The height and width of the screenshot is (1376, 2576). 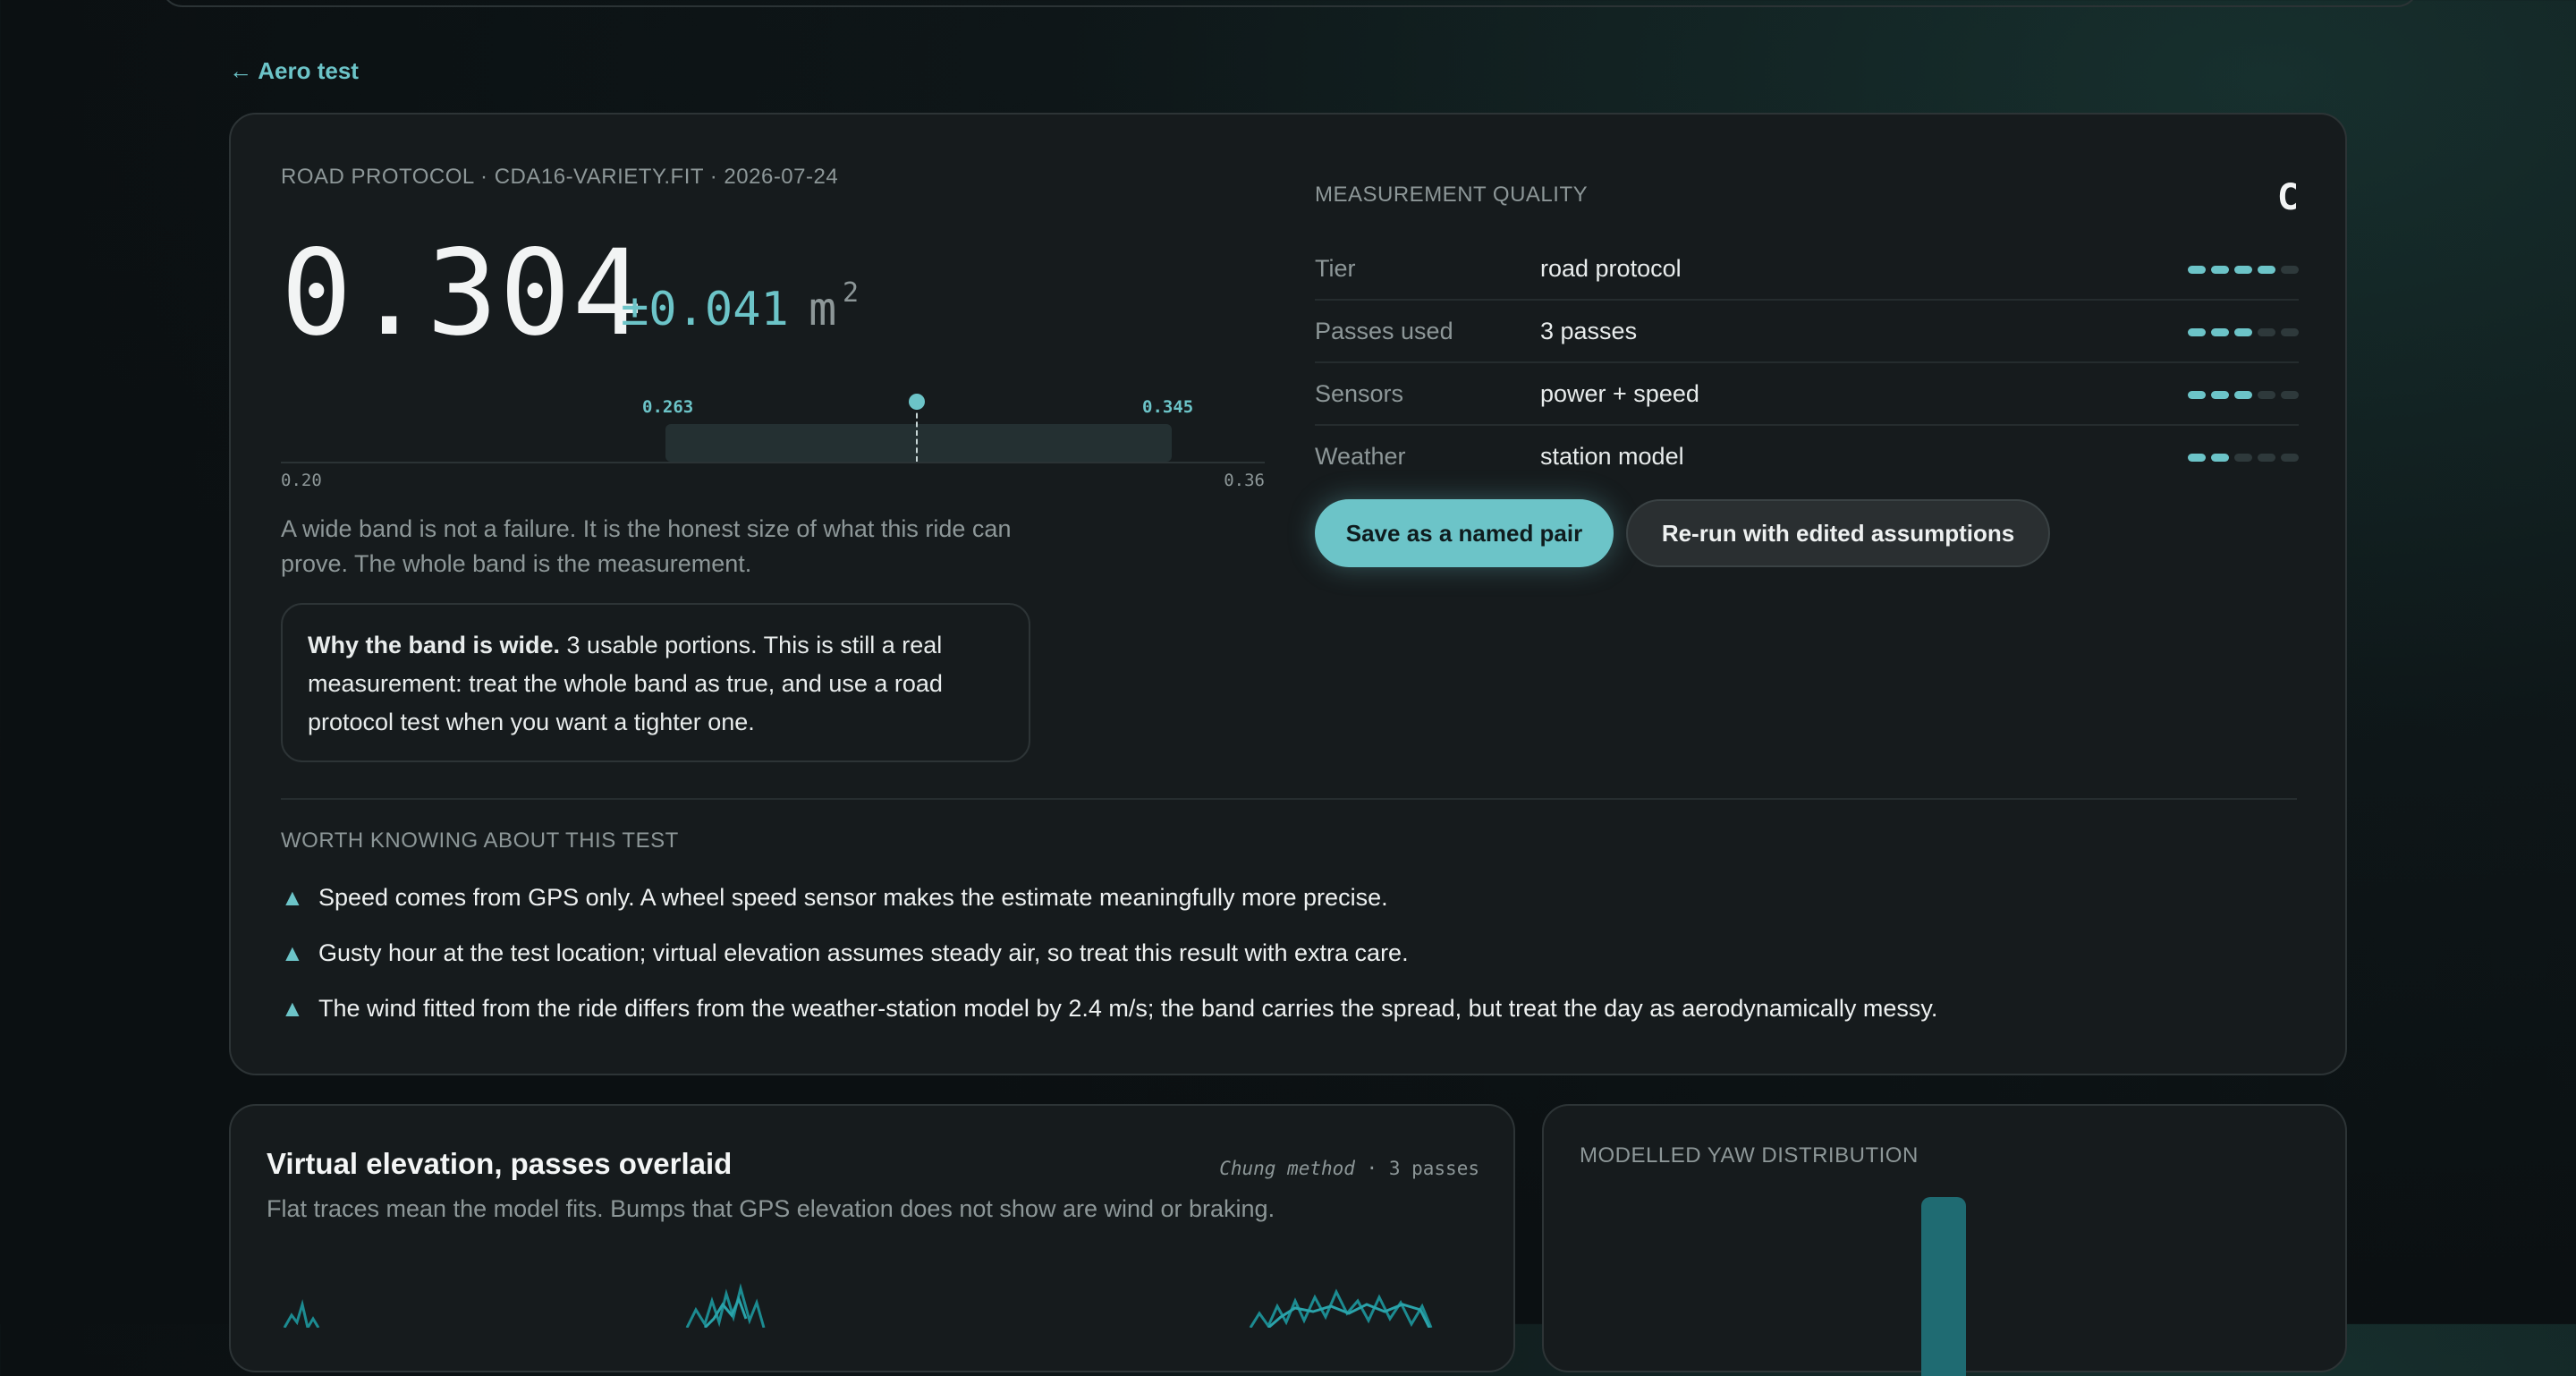 What do you see at coordinates (1807, 332) in the screenshot?
I see `quality-row-passes: Passes used 3 passes` at bounding box center [1807, 332].